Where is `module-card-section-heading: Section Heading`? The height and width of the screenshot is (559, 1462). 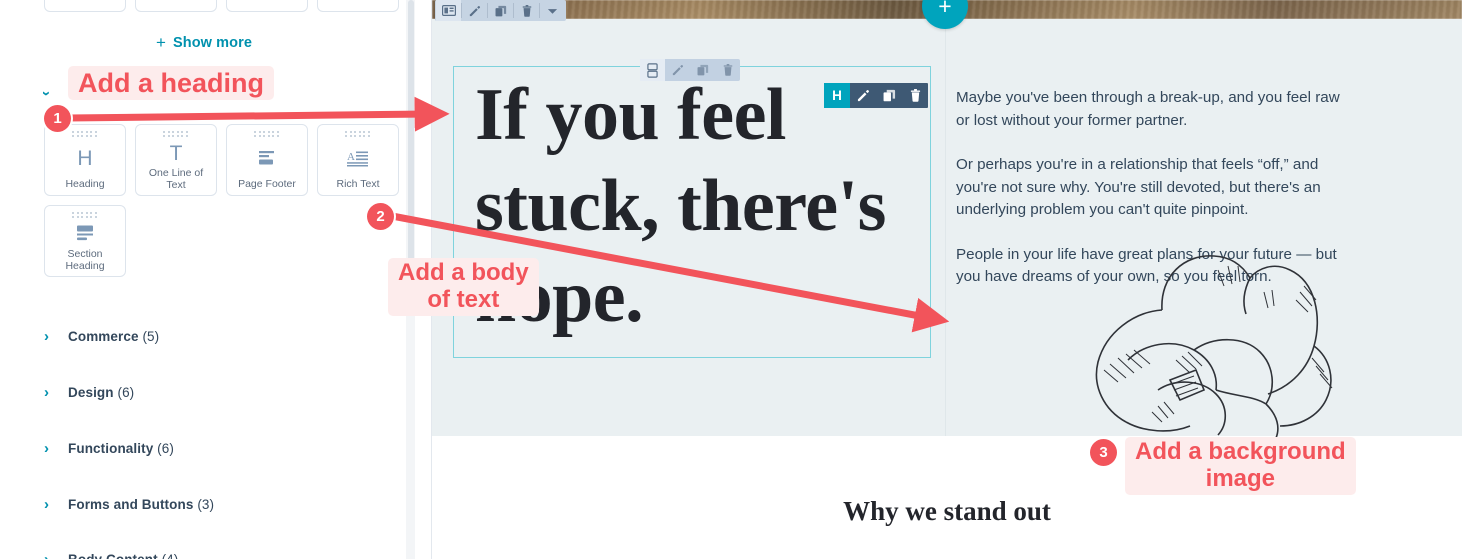 module-card-section-heading: Section Heading is located at coordinates (85, 241).